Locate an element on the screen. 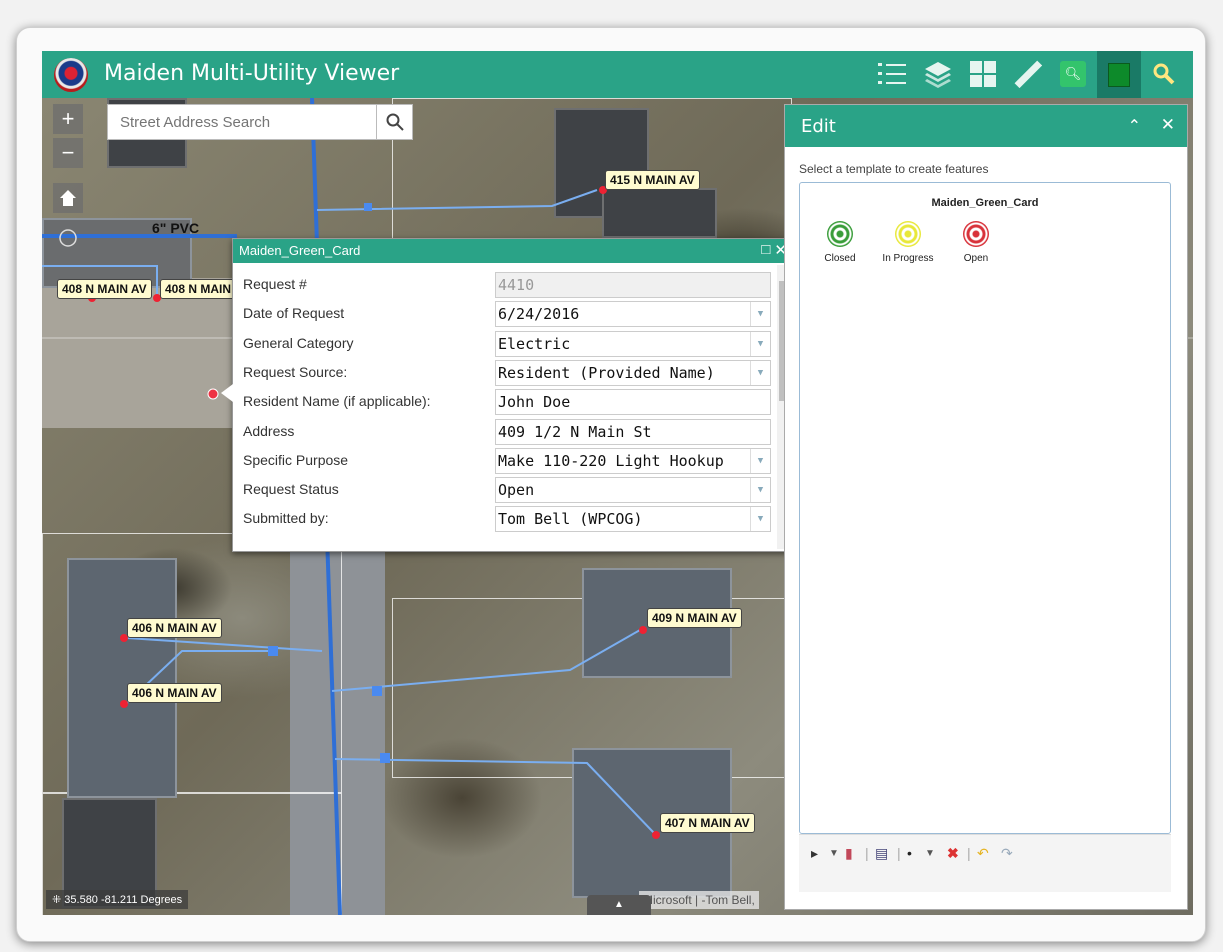 This screenshot has height=952, width=1223. template-label: Open is located at coordinates (976, 258).